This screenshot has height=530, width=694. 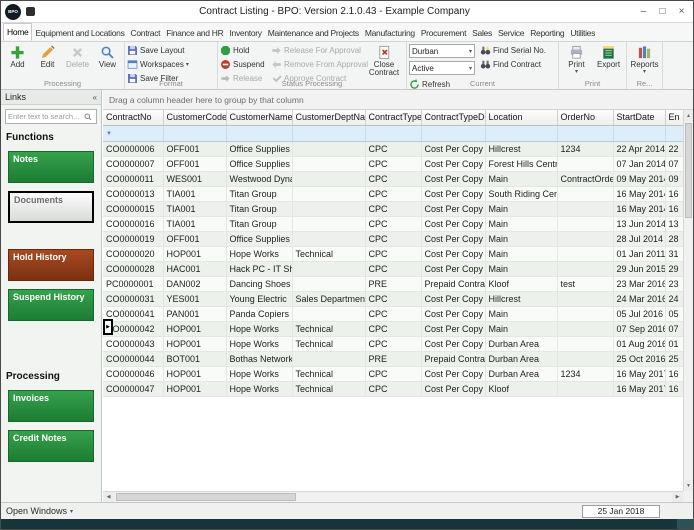 What do you see at coordinates (453, 284) in the screenshot?
I see `table-cell: Prepaid Contract` at bounding box center [453, 284].